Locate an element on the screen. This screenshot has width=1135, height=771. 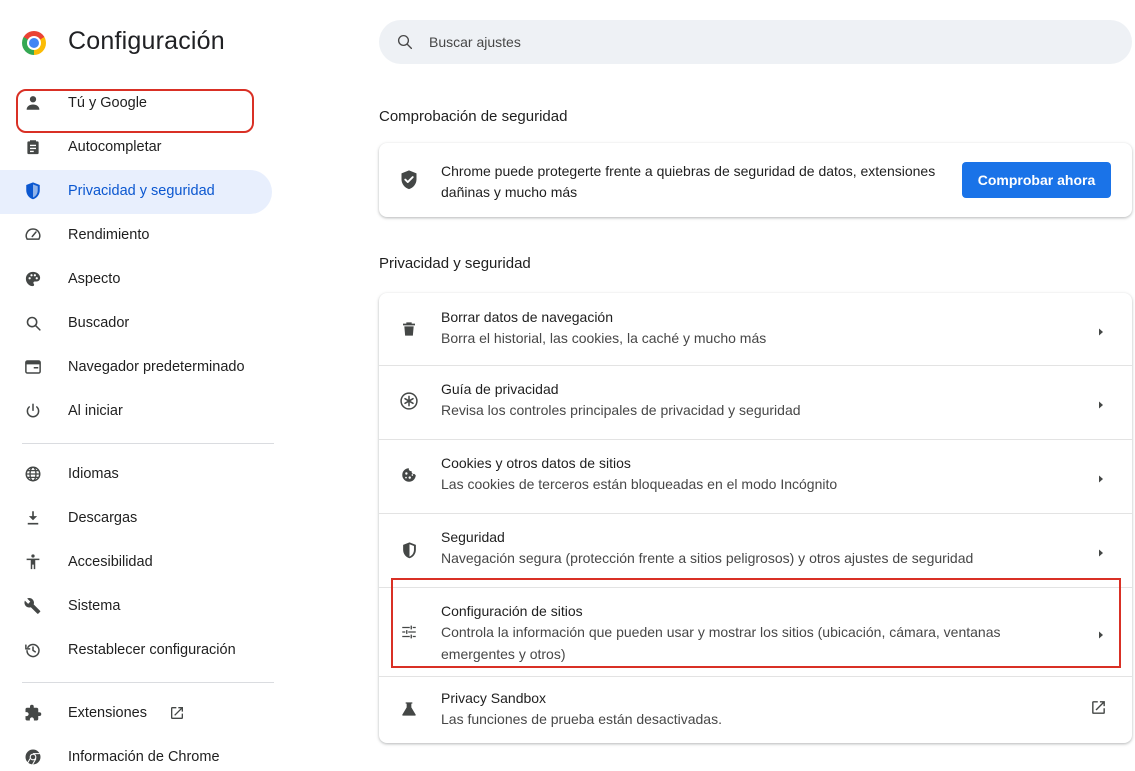
sidebar-item-you-and-google: Tú y Google is located at coordinates (136, 104).